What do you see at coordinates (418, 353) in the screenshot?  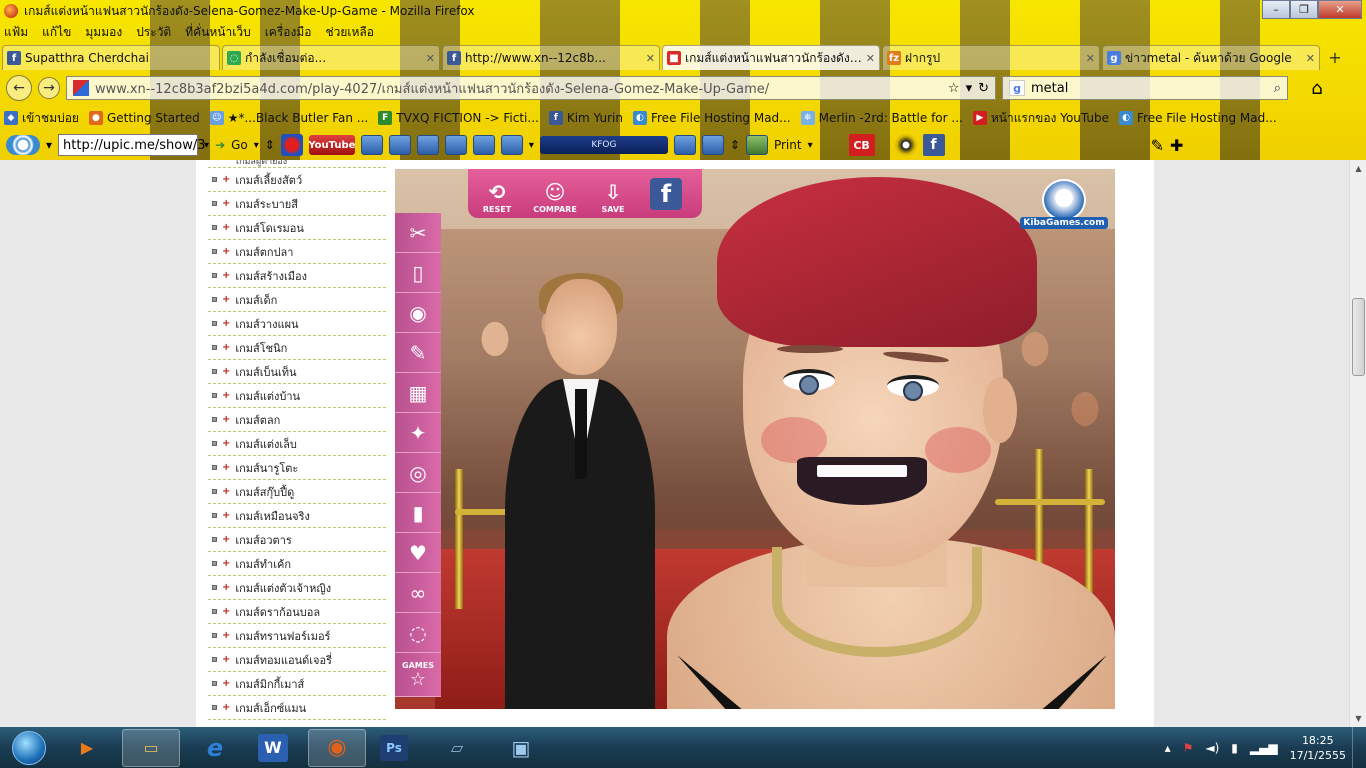 I see `tool-eyeliner: ✎` at bounding box center [418, 353].